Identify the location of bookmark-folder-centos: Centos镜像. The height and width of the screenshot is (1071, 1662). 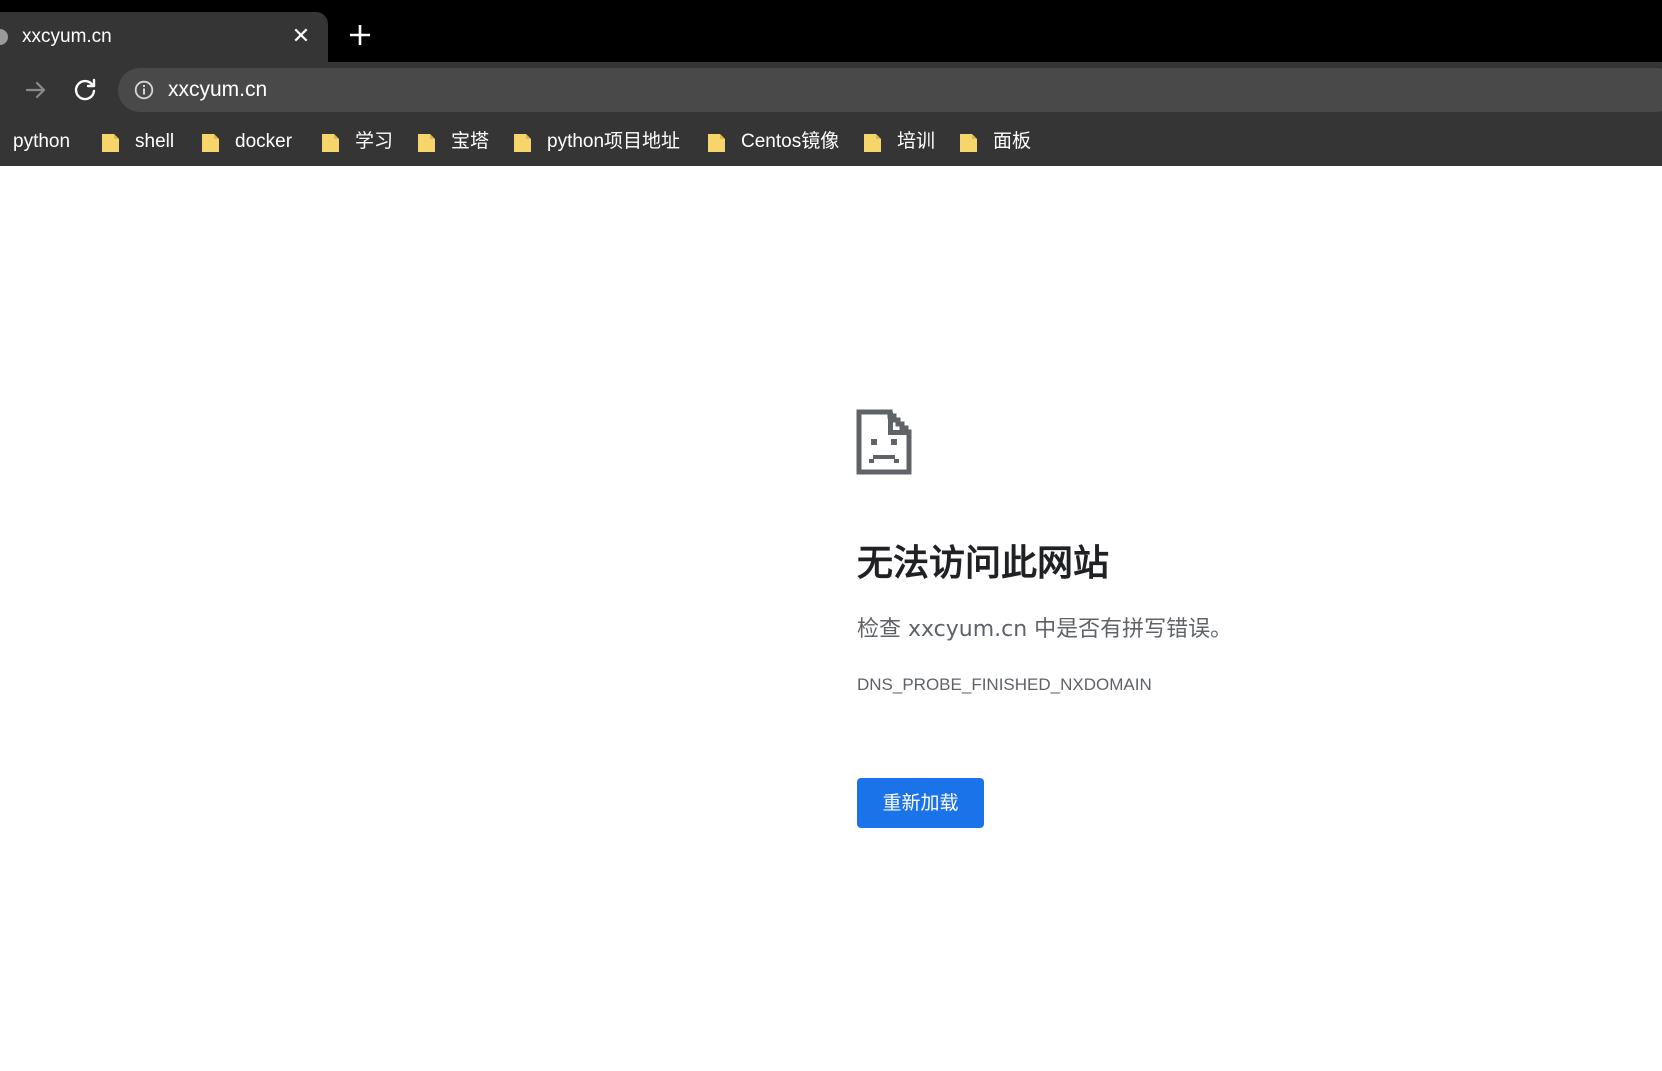
(773, 142).